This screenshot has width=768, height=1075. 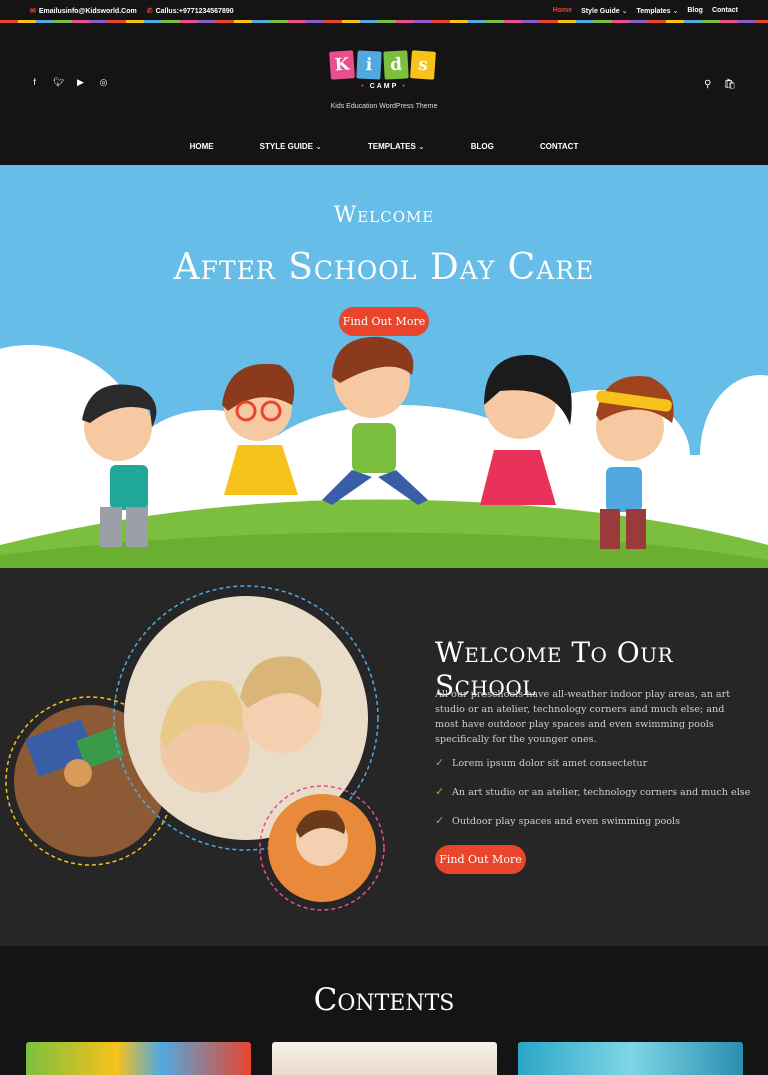 I want to click on hero-find-out-more-button: Find Out More, so click(x=384, y=321).